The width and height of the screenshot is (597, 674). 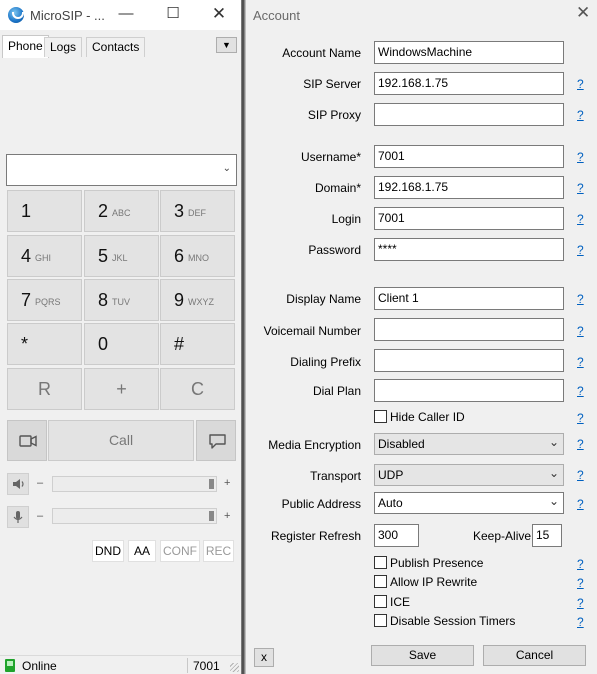 I want to click on publish-presence-label: Publish Presence, so click(x=436, y=563).